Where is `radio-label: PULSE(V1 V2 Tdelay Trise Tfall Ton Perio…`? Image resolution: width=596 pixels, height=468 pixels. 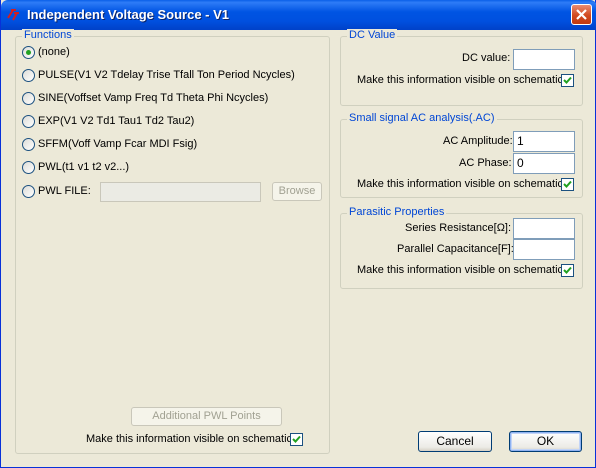
radio-label: PULSE(V1 V2 Tdelay Trise Tfall Ton Perio… is located at coordinates (166, 75).